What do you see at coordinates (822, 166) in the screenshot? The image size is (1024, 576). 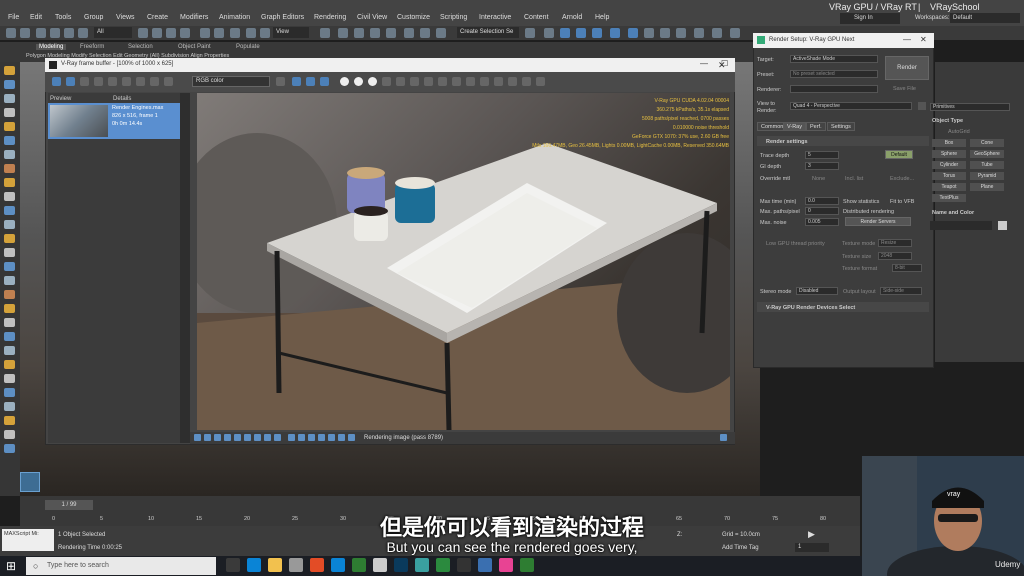 I see `gi-depth-spinner: 3` at bounding box center [822, 166].